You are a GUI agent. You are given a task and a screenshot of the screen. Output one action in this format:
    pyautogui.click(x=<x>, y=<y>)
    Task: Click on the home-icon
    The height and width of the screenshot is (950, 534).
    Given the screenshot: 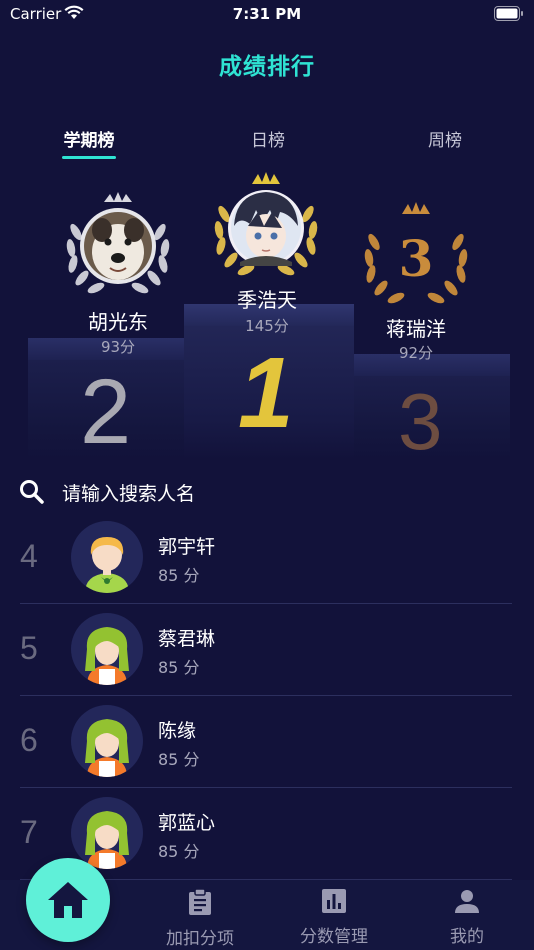 What is the action you would take?
    pyautogui.click(x=68, y=900)
    